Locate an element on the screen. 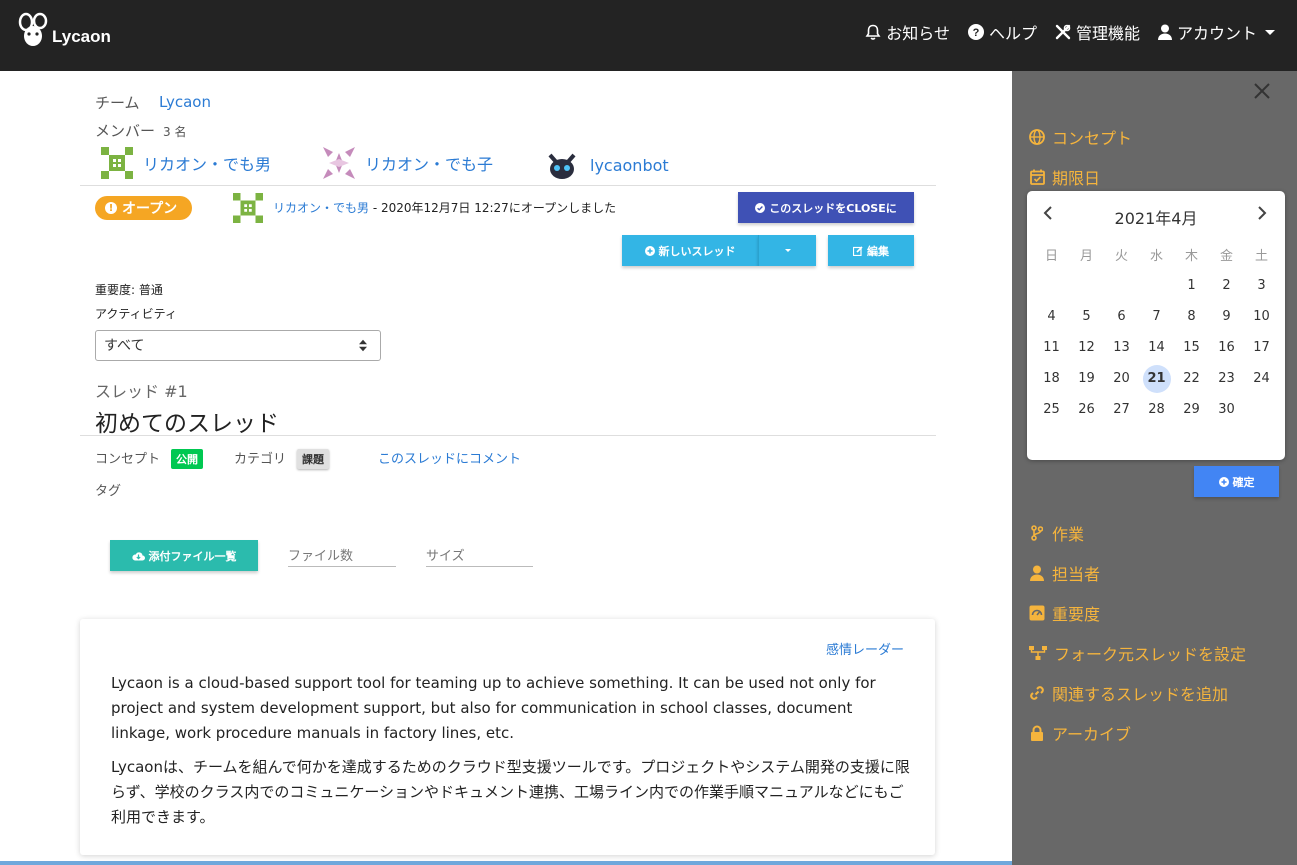 Image resolution: width=1297 pixels, height=865 pixels. opened-info: リカオン・でも男 - 2020年12月7日 12:27にオープンしました is located at coordinates (444, 207).